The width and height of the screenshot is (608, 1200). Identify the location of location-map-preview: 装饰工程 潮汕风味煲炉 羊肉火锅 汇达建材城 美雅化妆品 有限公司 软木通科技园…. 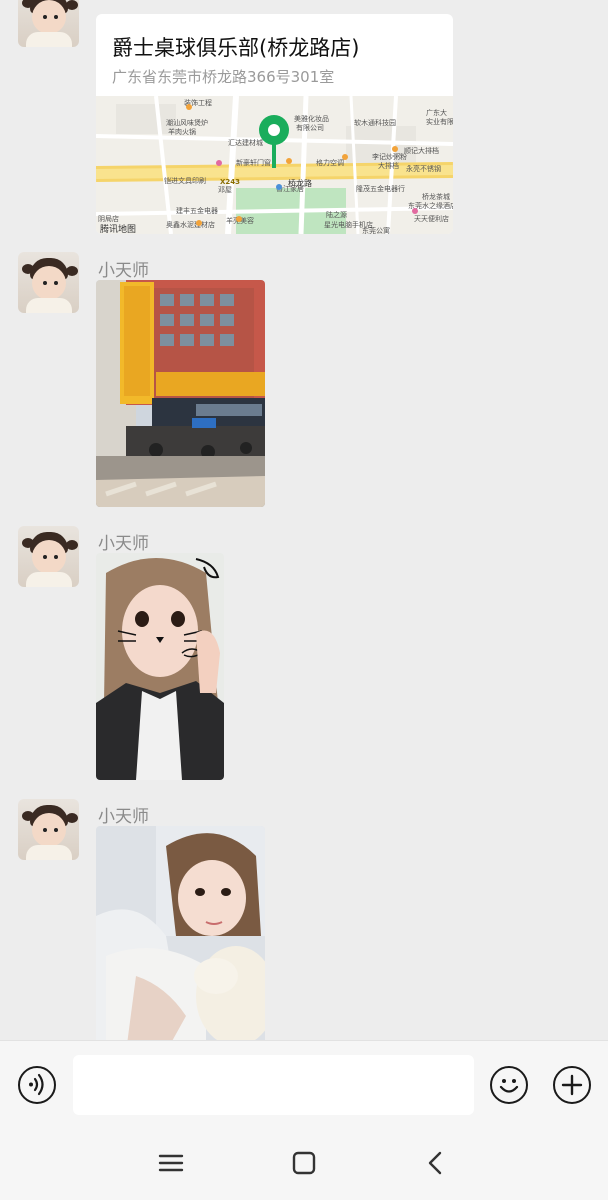
(274, 165).